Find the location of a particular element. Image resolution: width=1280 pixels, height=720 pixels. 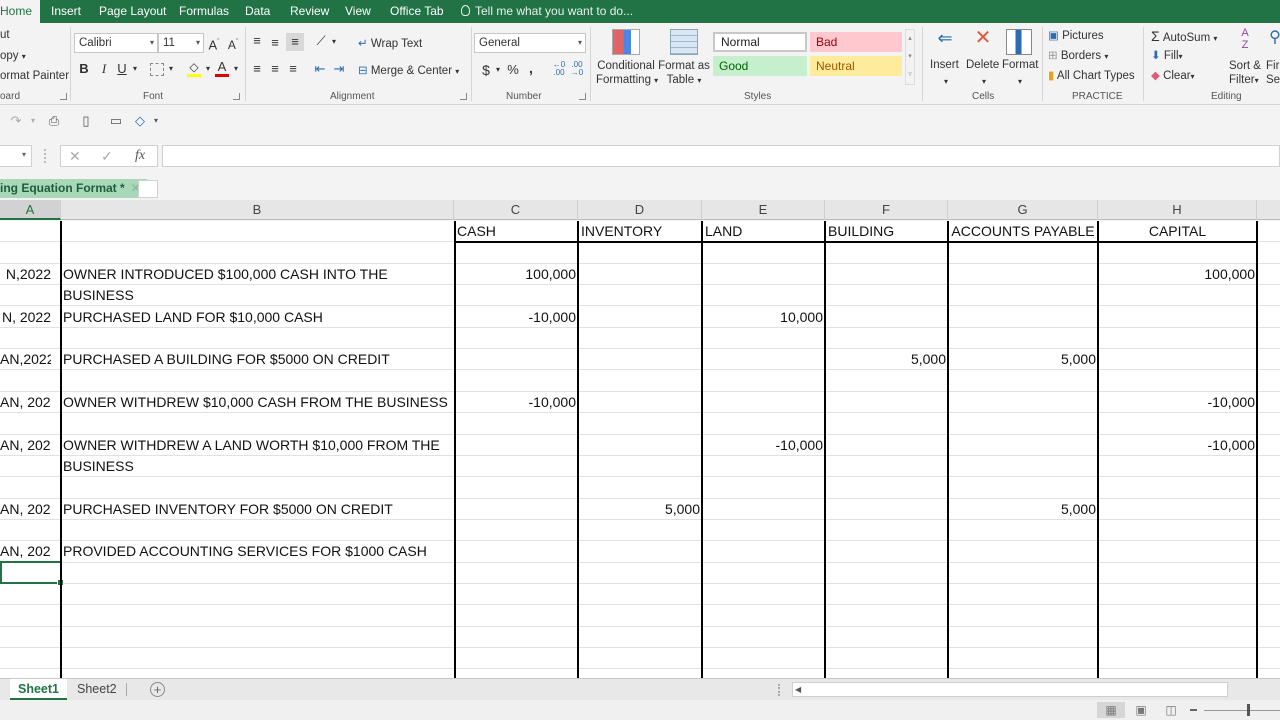

date-cell: N, 2022 is located at coordinates (25, 317).